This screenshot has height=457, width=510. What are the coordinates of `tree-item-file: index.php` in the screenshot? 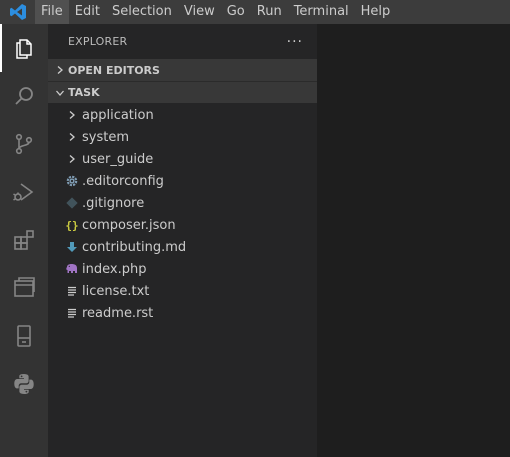 It's located at (182, 269).